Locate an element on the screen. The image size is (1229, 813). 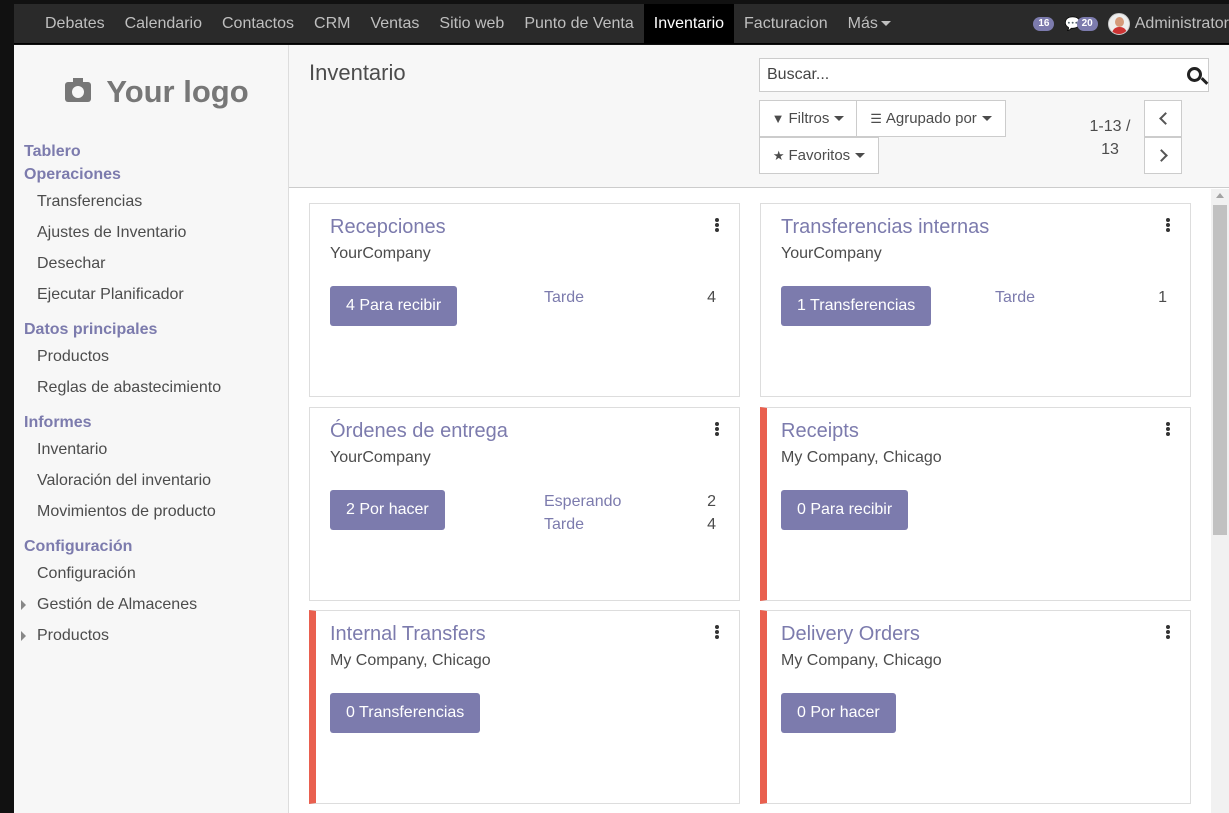
stat-row: Tarde 1 is located at coordinates (1081, 297).